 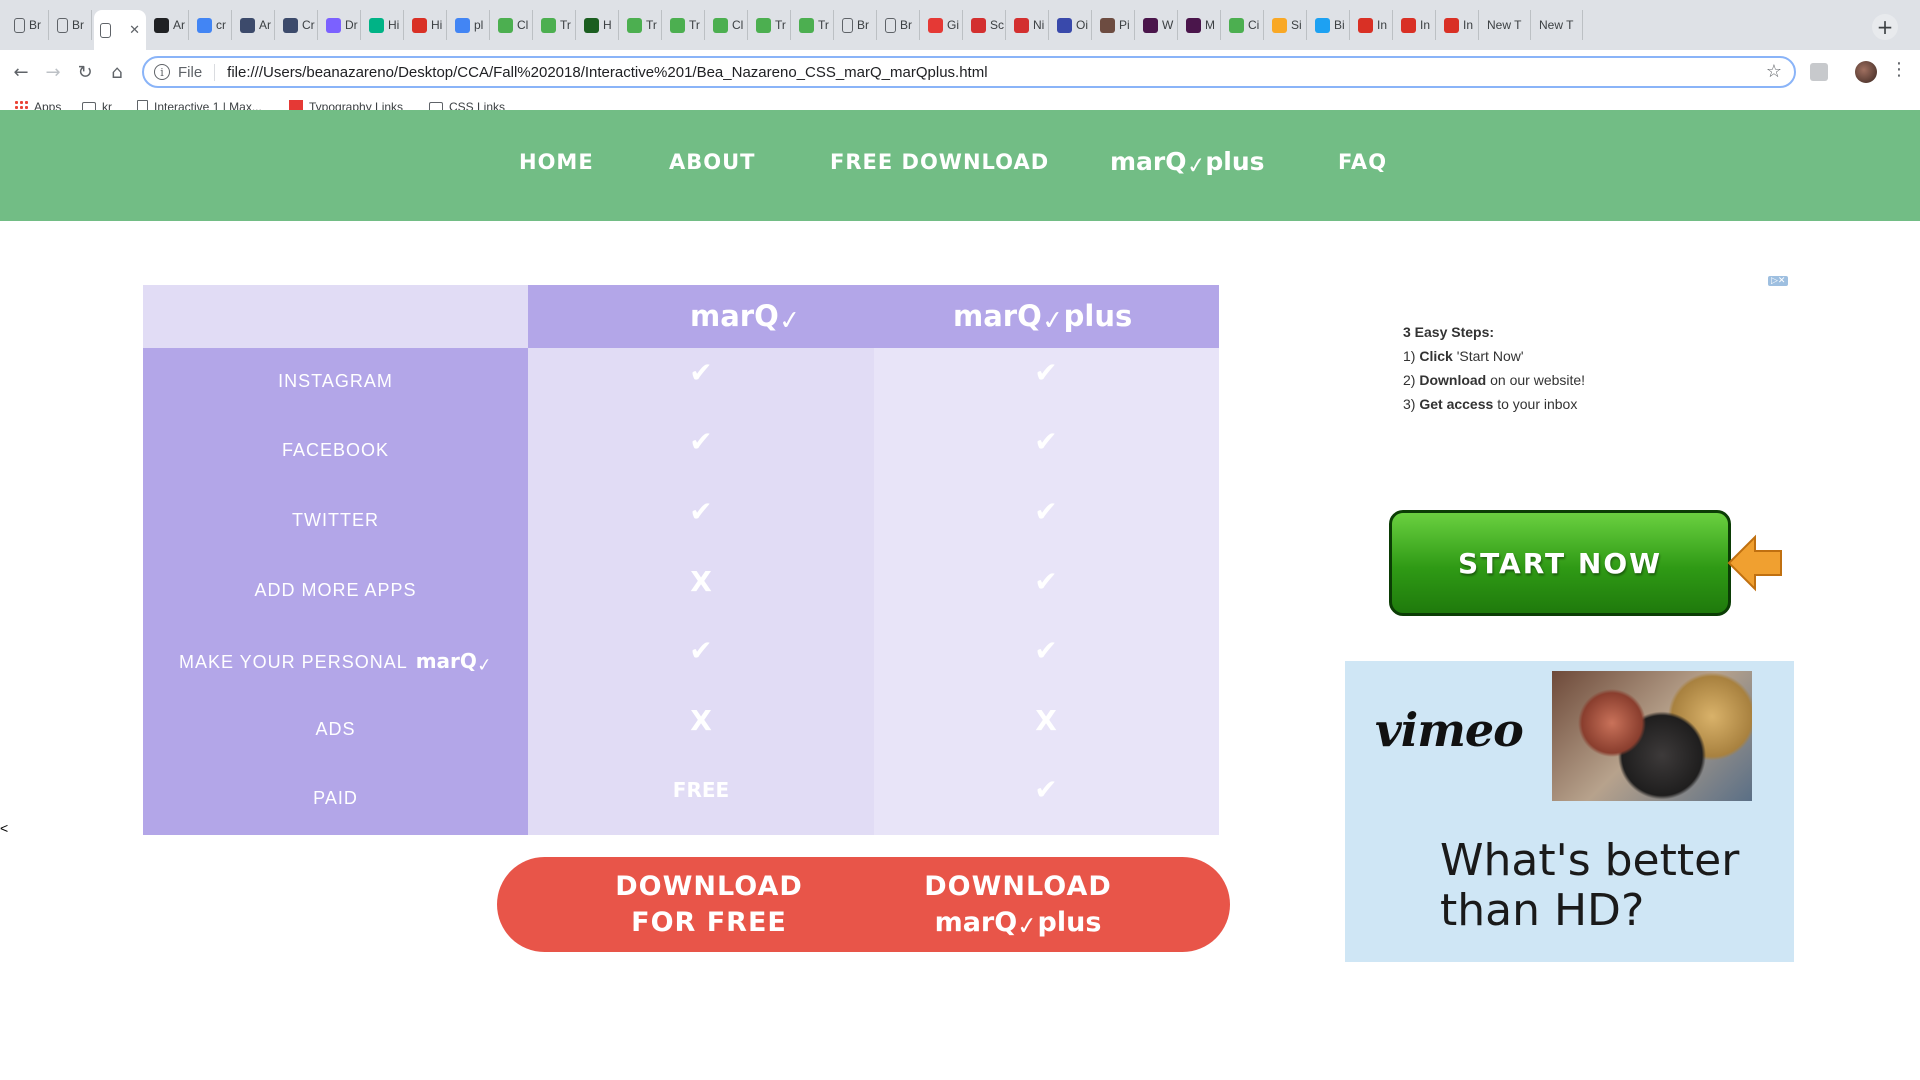 What do you see at coordinates (1071, 25) in the screenshot?
I see `browser-tab: Oi` at bounding box center [1071, 25].